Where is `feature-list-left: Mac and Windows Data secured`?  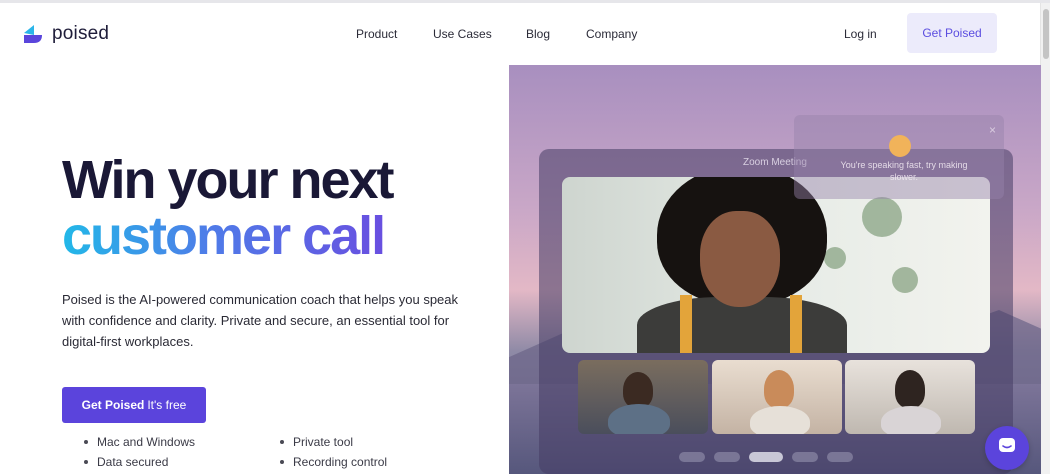 feature-list-left: Mac and Windows Data secured is located at coordinates (139, 452).